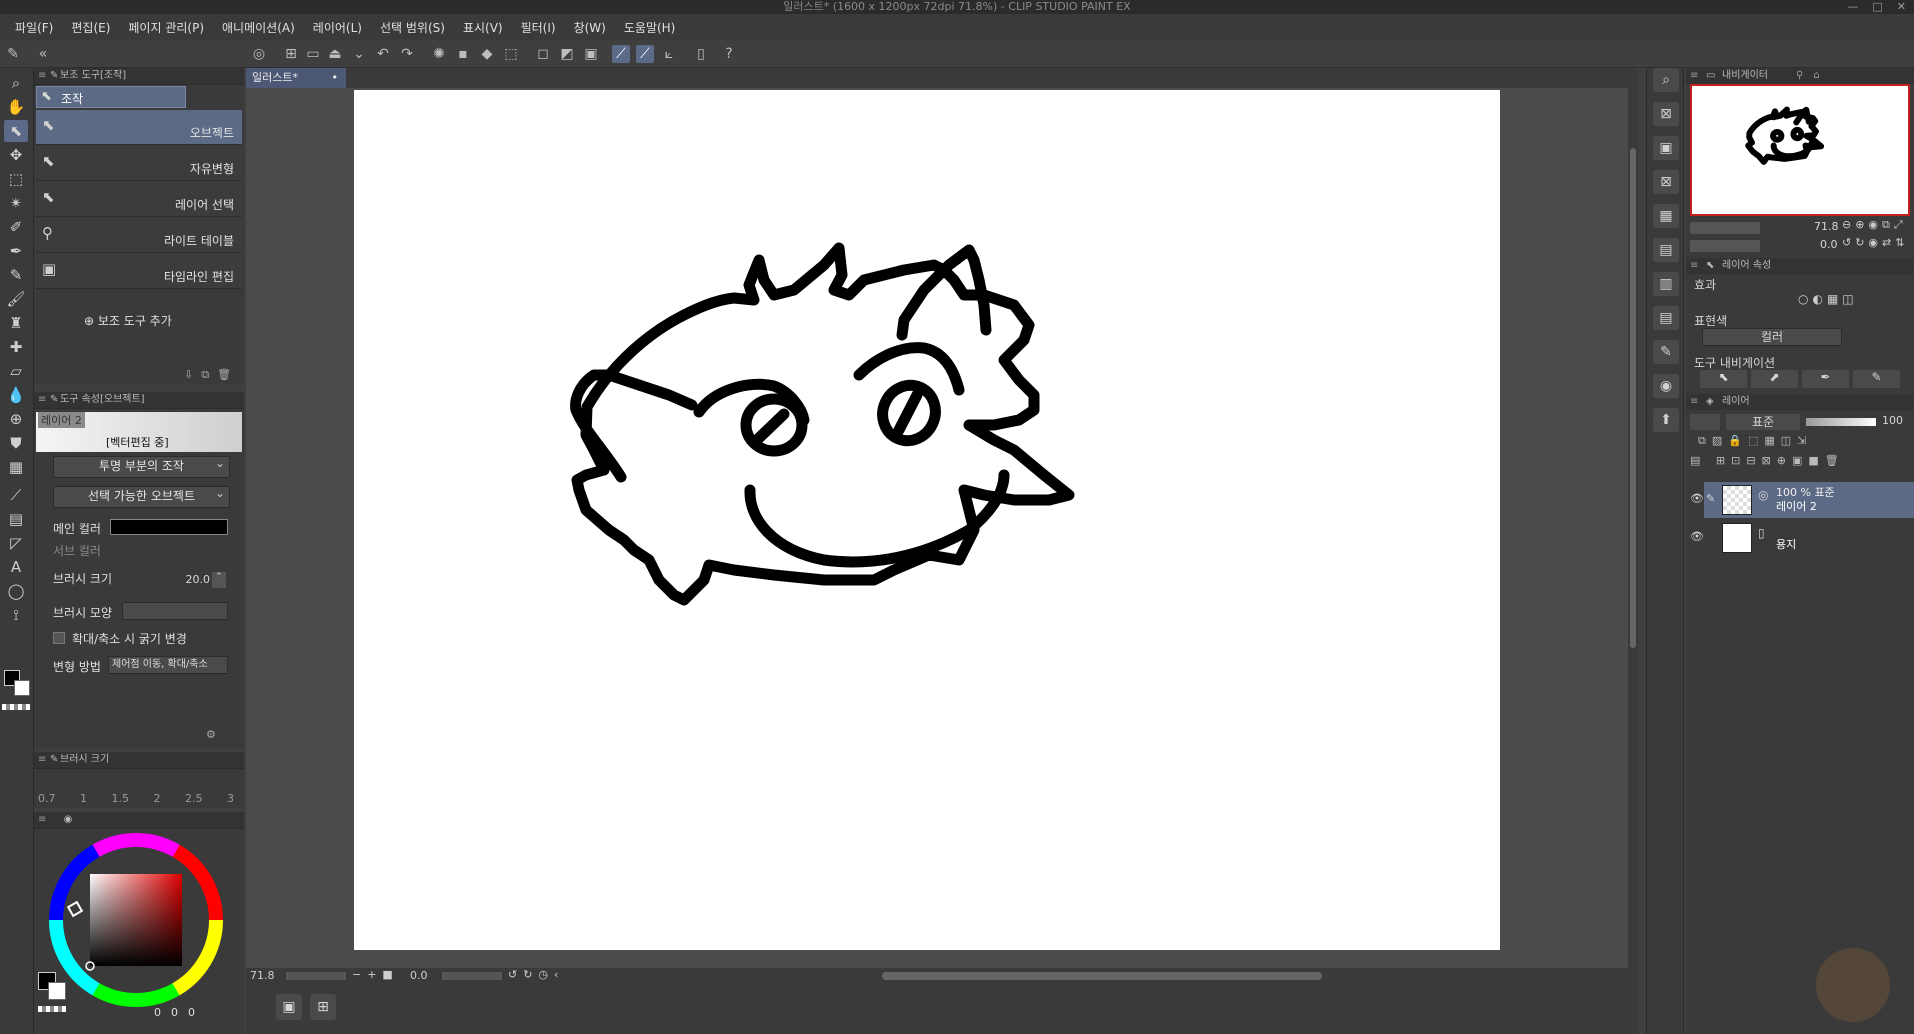  What do you see at coordinates (335, 54) in the screenshot?
I see `save-icon: ⏏` at bounding box center [335, 54].